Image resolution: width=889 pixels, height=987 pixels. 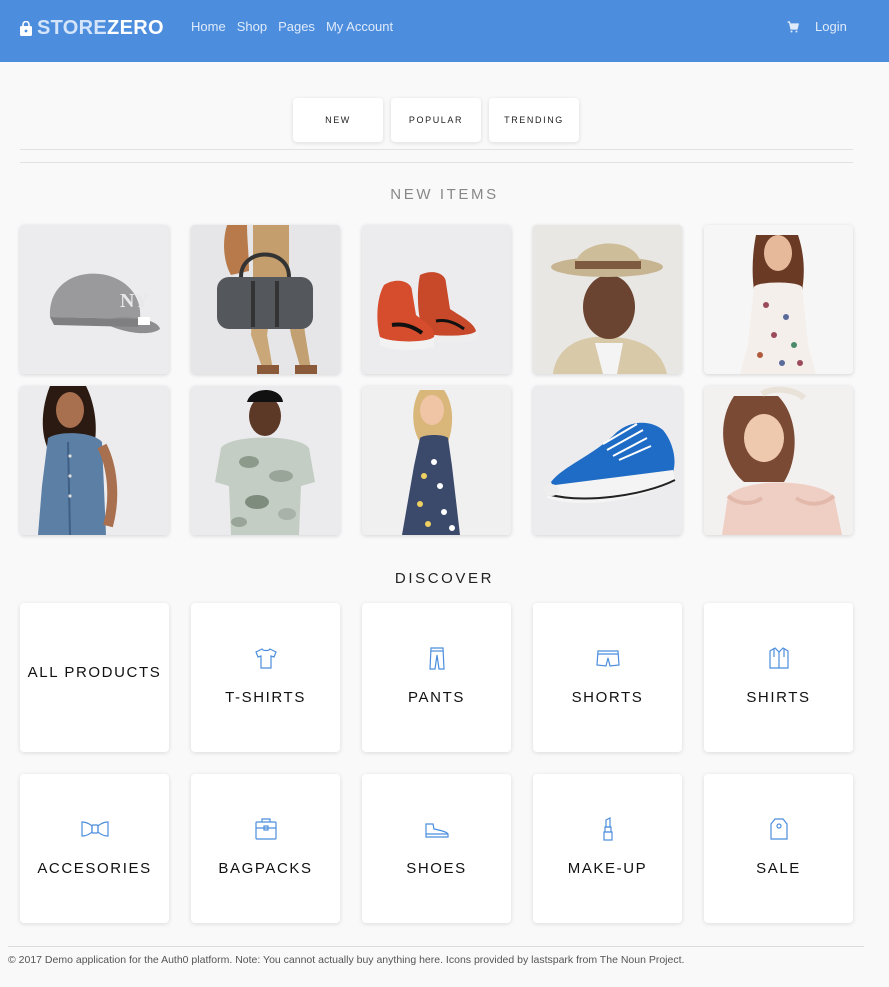 What do you see at coordinates (208, 26) in the screenshot?
I see `nav-link-home: Home` at bounding box center [208, 26].